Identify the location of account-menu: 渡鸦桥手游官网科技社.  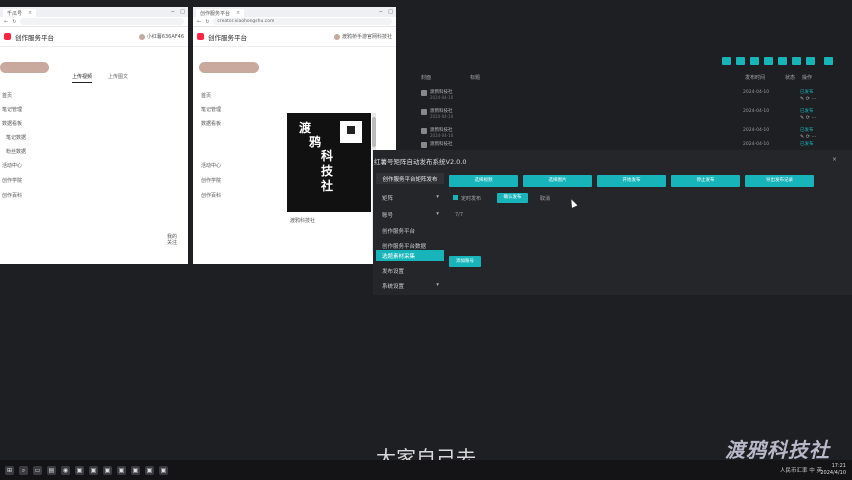
(362, 36).